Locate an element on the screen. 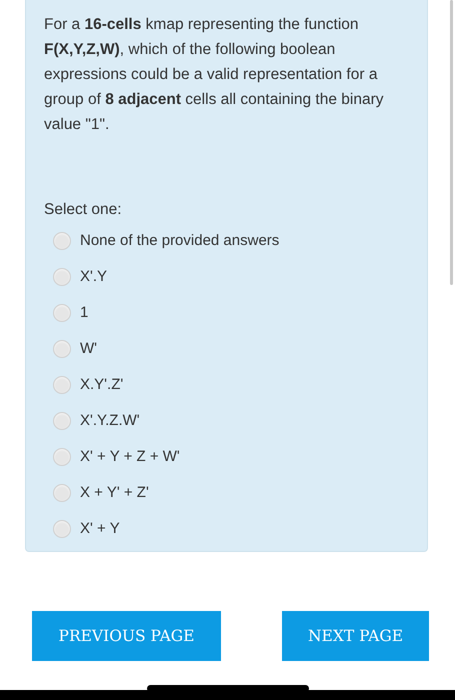 This screenshot has height=700, width=455. option-label: X + Y' + Z' is located at coordinates (114, 493).